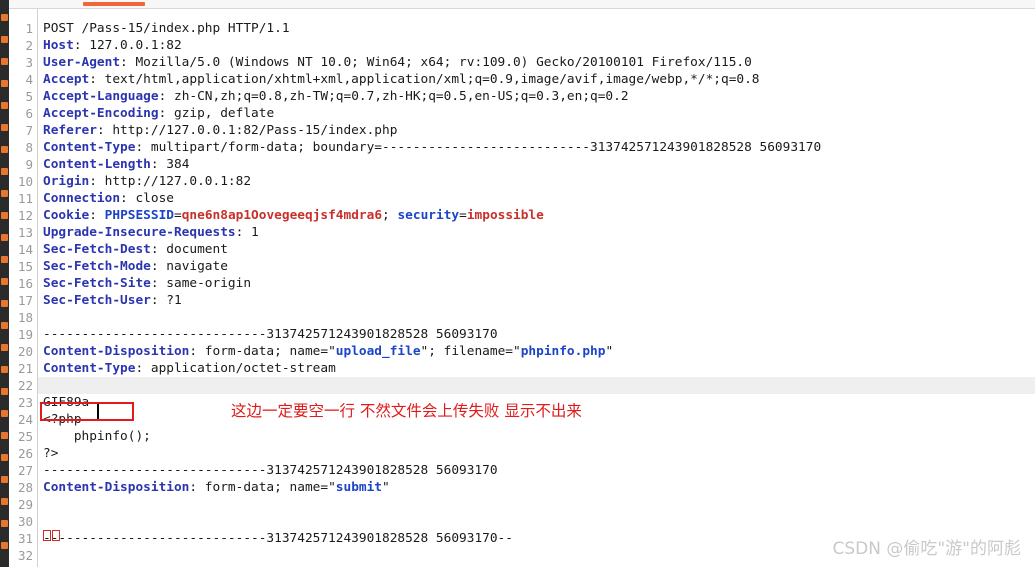 The height and width of the screenshot is (567, 1035). Describe the element at coordinates (25, 402) in the screenshot. I see `line-number: 23` at that location.